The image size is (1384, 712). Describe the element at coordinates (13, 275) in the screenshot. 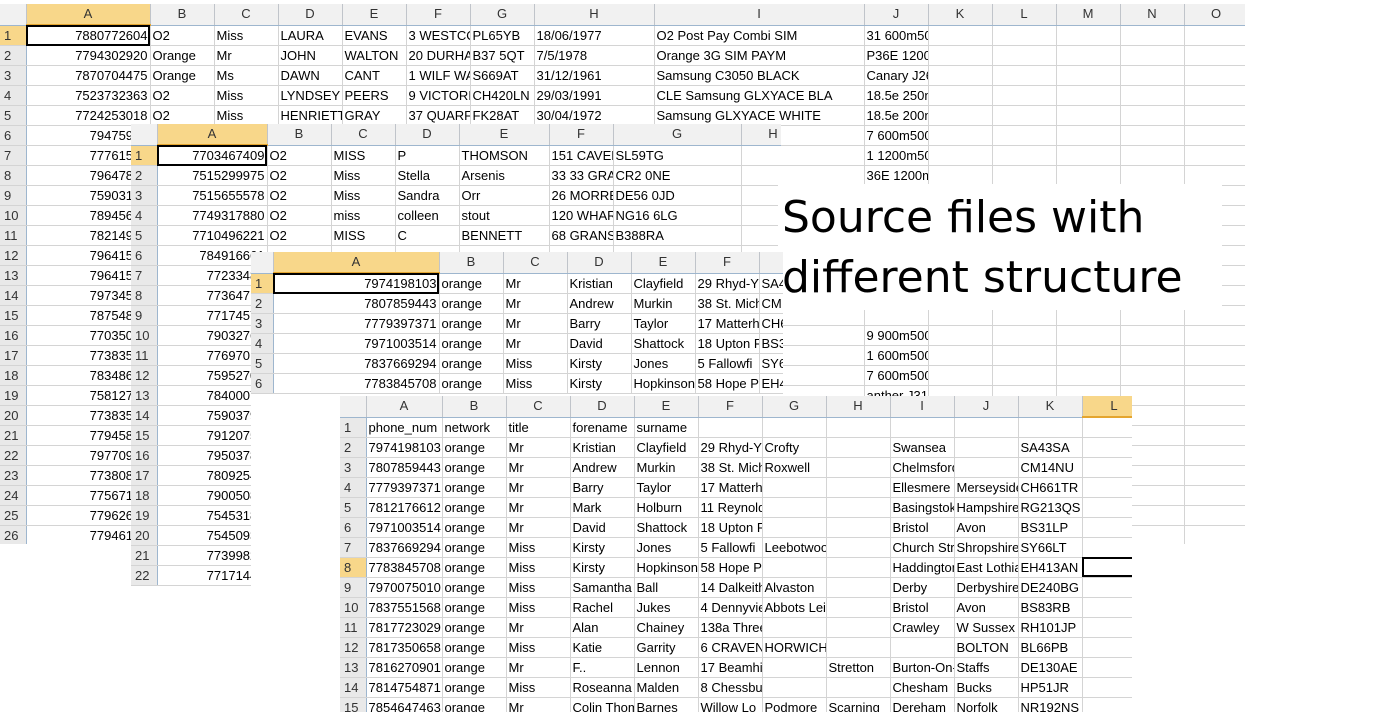

I see `row-header: 13` at that location.